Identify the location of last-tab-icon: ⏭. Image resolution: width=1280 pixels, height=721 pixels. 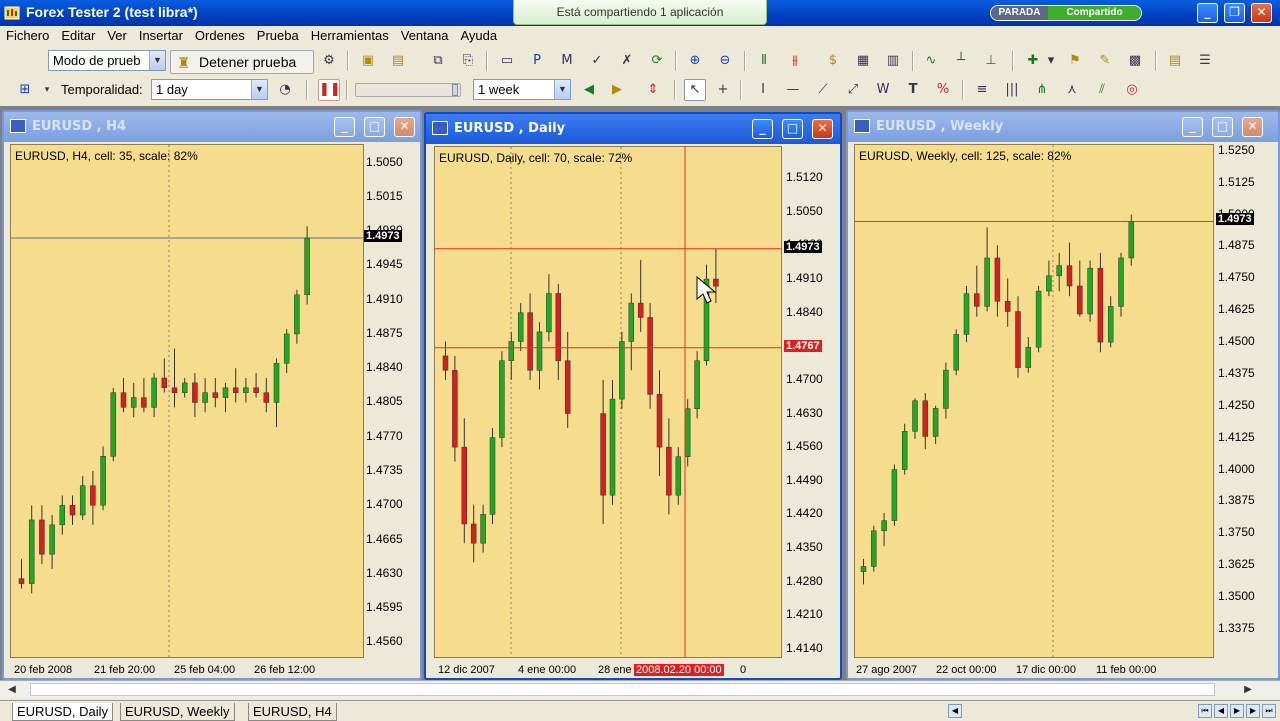
(1269, 711).